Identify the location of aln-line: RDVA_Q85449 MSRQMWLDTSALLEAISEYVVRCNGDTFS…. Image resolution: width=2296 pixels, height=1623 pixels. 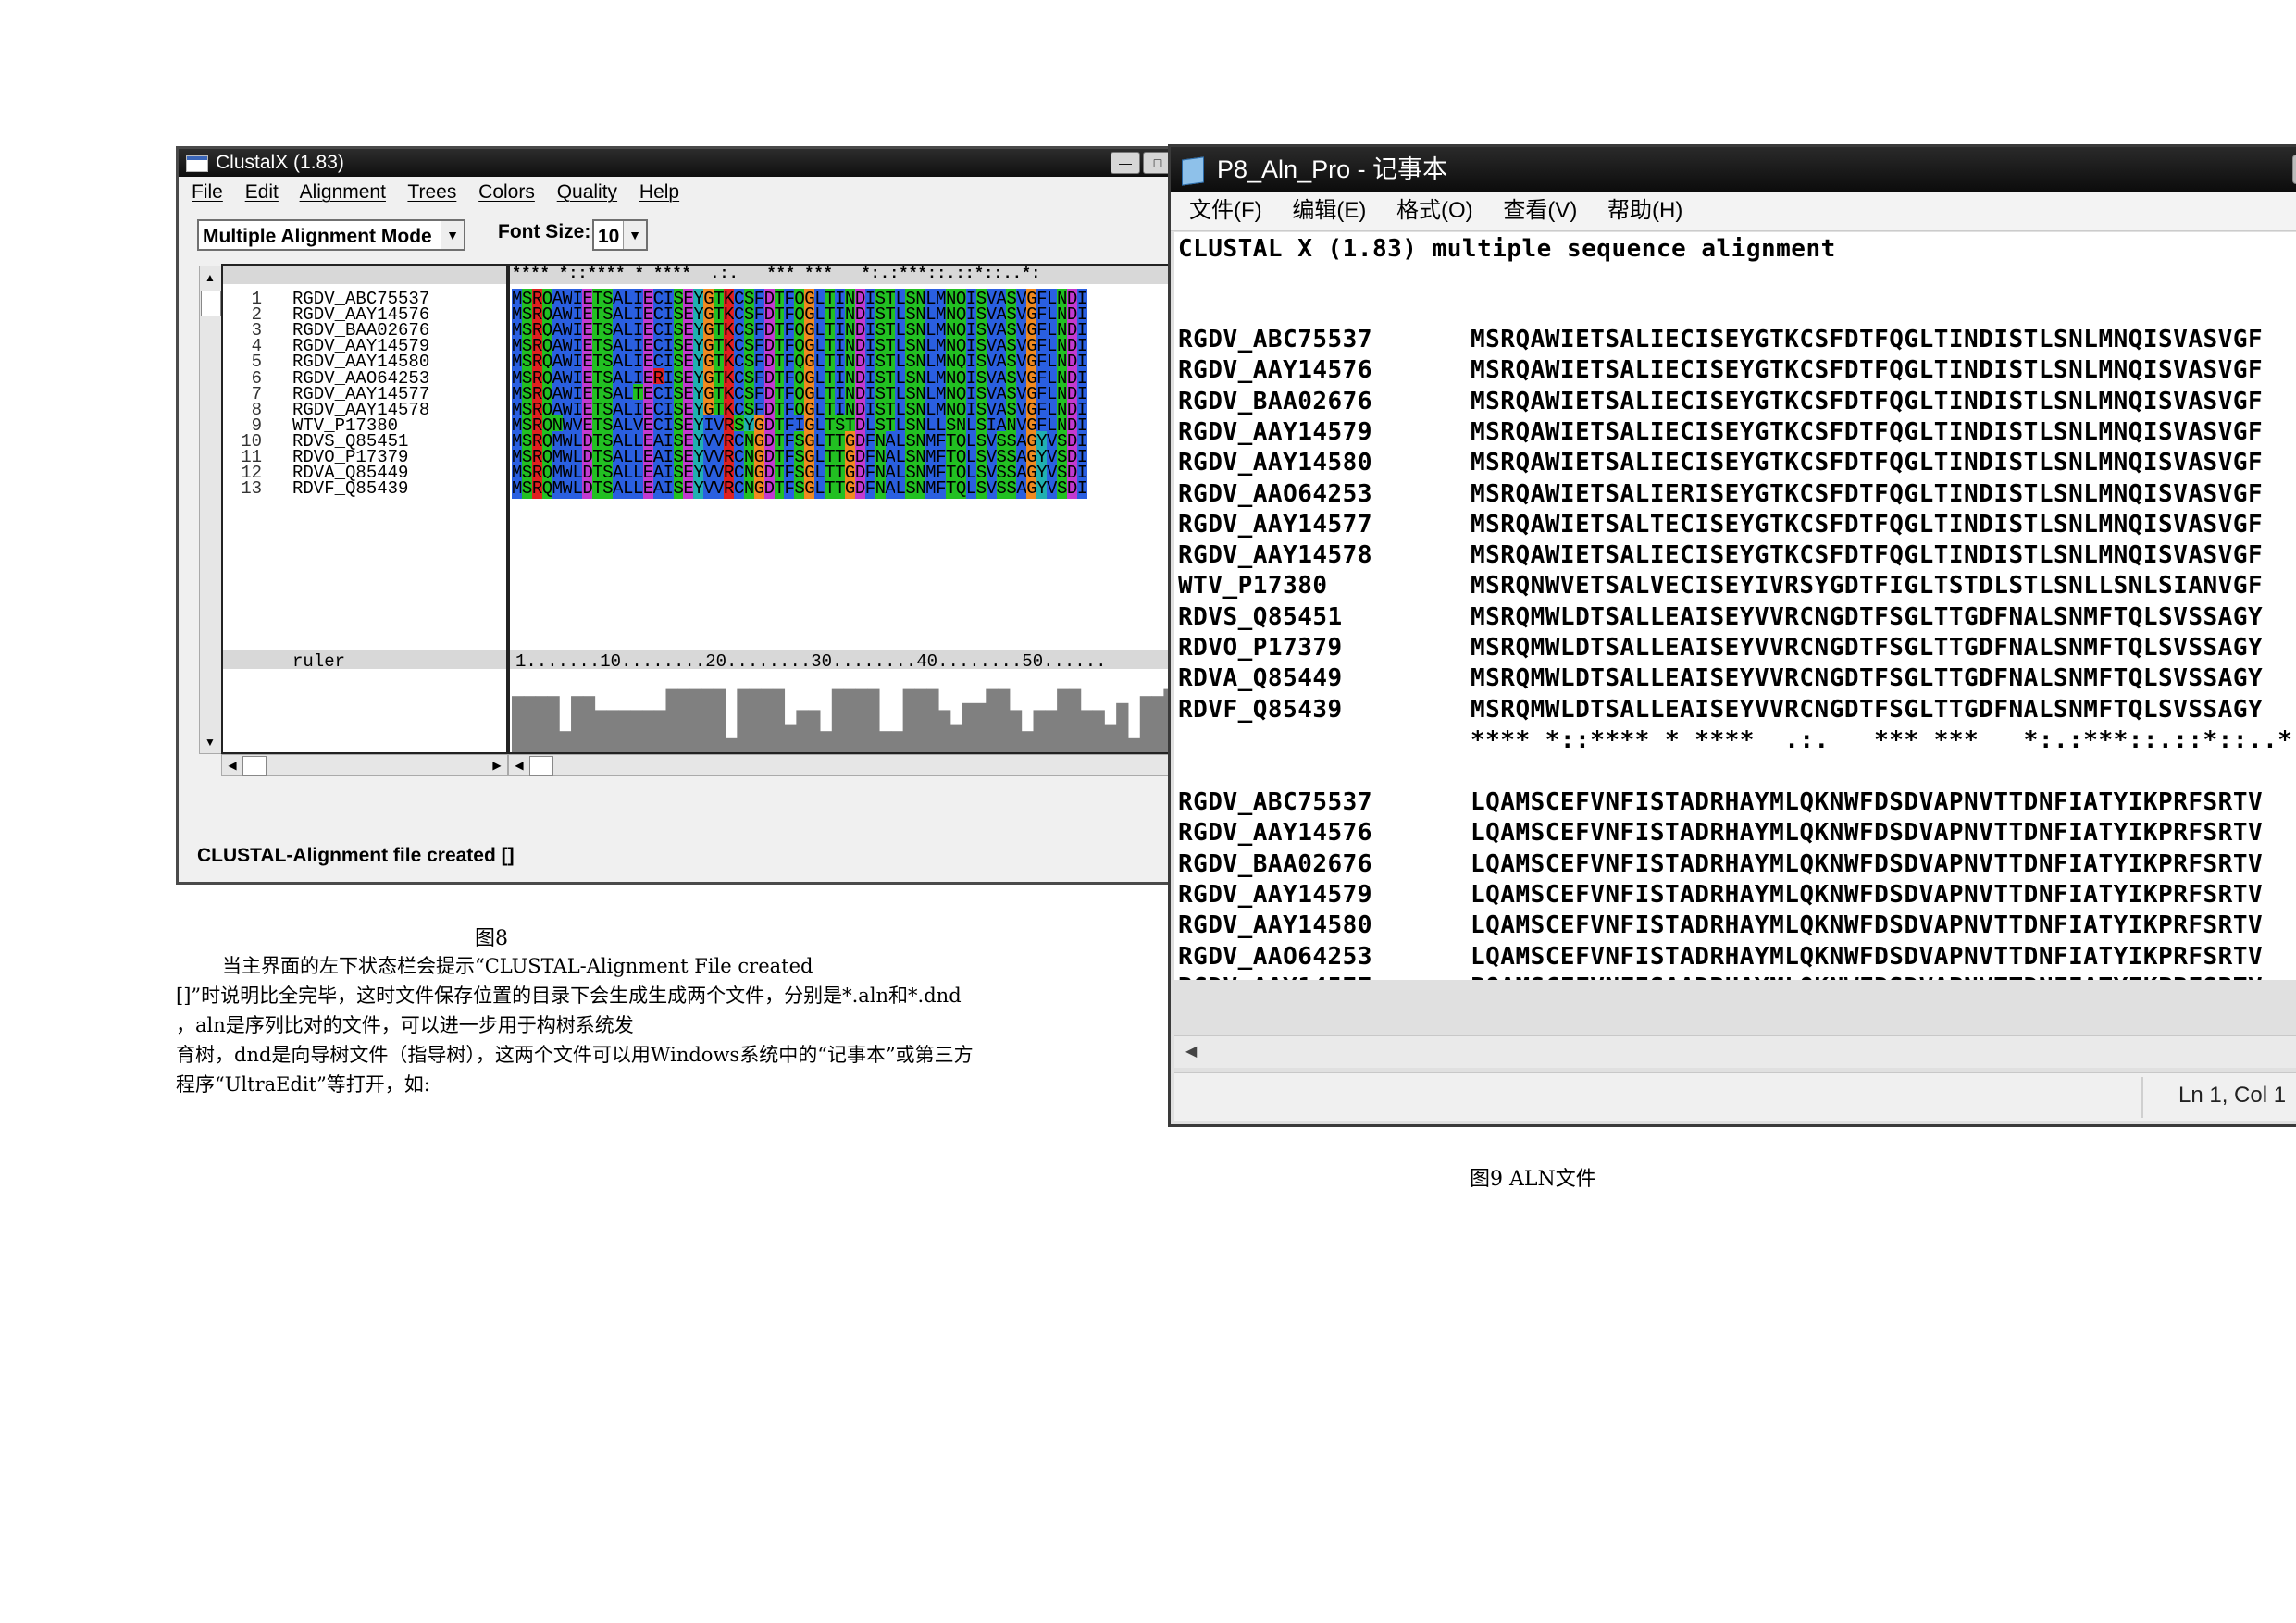
(1721, 678).